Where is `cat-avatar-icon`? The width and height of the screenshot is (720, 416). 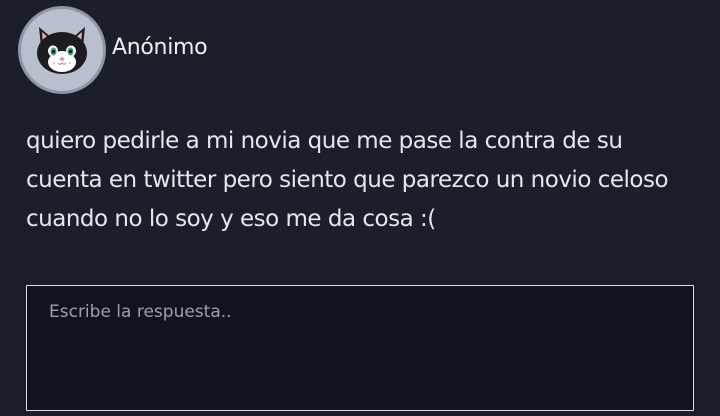 cat-avatar-icon is located at coordinates (62, 50).